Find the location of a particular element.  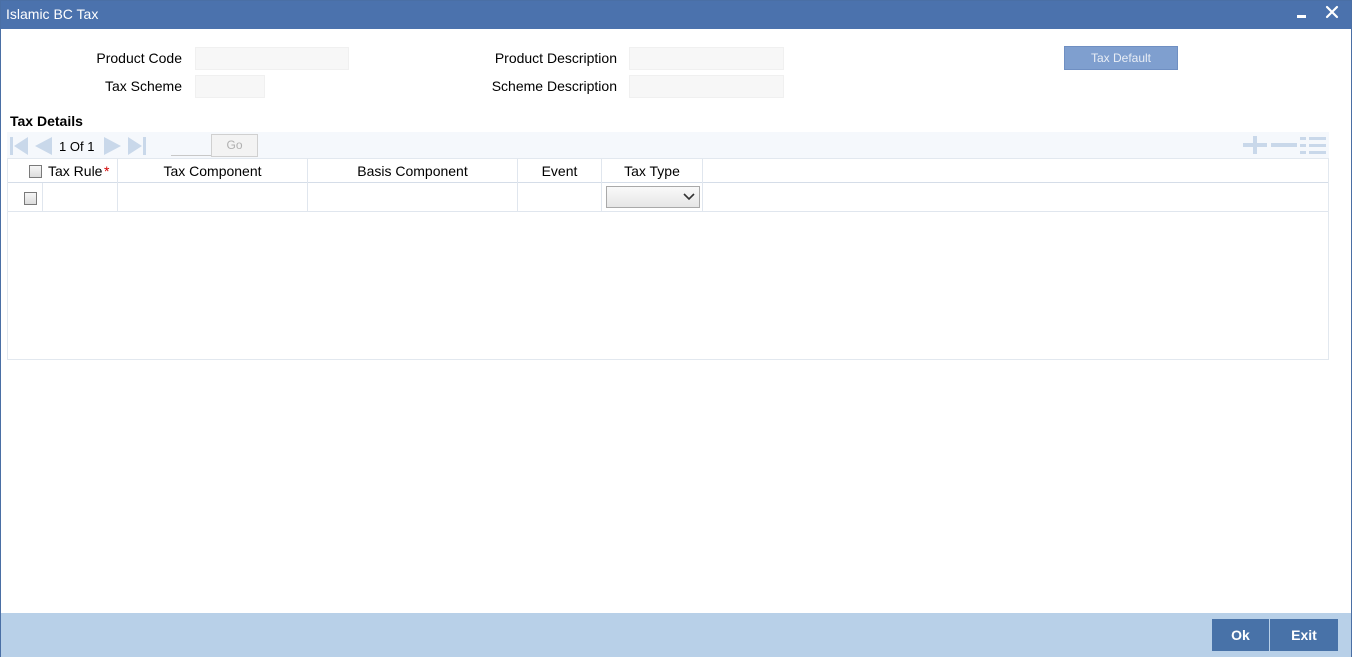

exit-button: Exit is located at coordinates (1304, 635).